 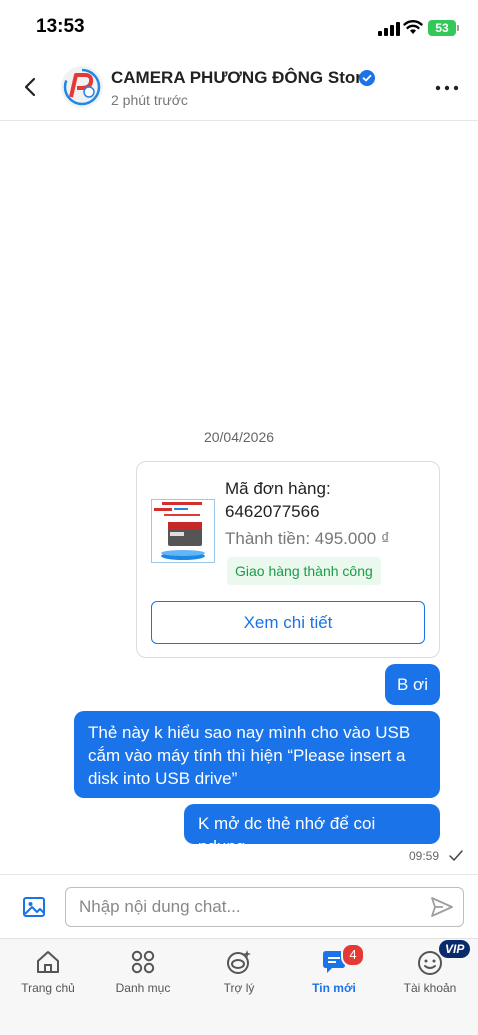 I want to click on order-total: Thành tiền: 495.000 ₫, so click(x=307, y=538).